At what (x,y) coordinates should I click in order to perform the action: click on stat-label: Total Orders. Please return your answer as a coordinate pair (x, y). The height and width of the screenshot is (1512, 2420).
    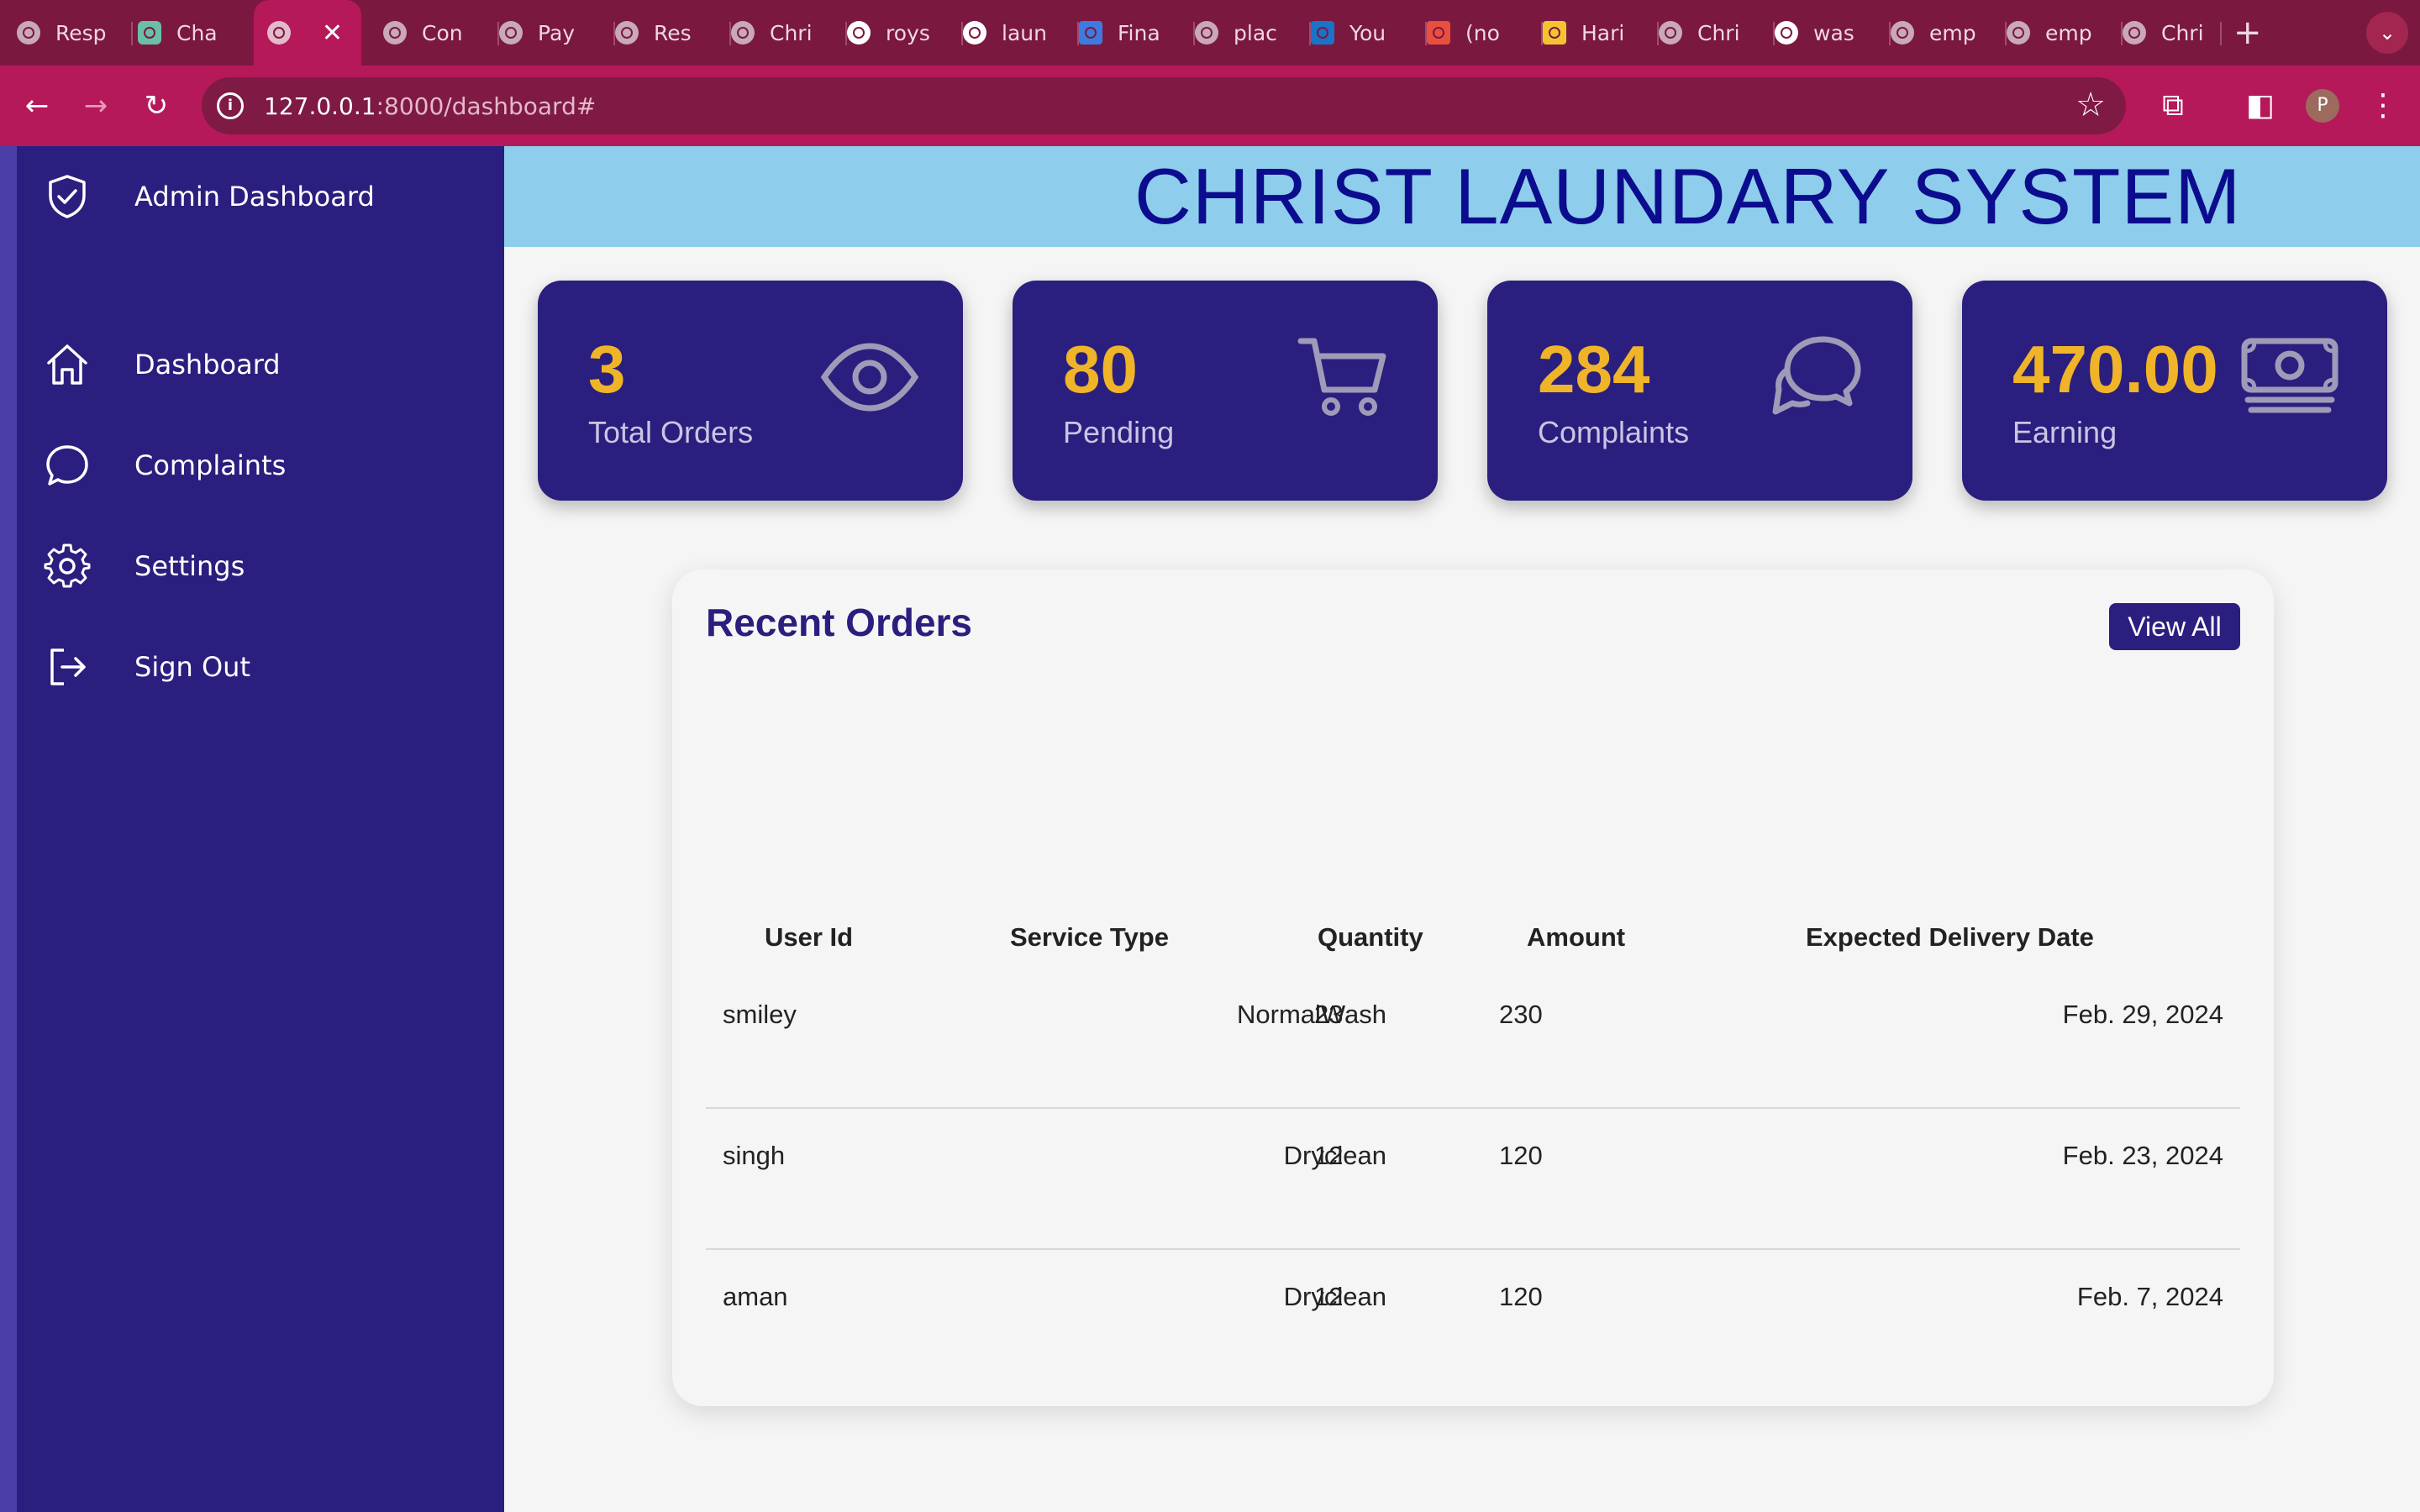
    Looking at the image, I should click on (671, 432).